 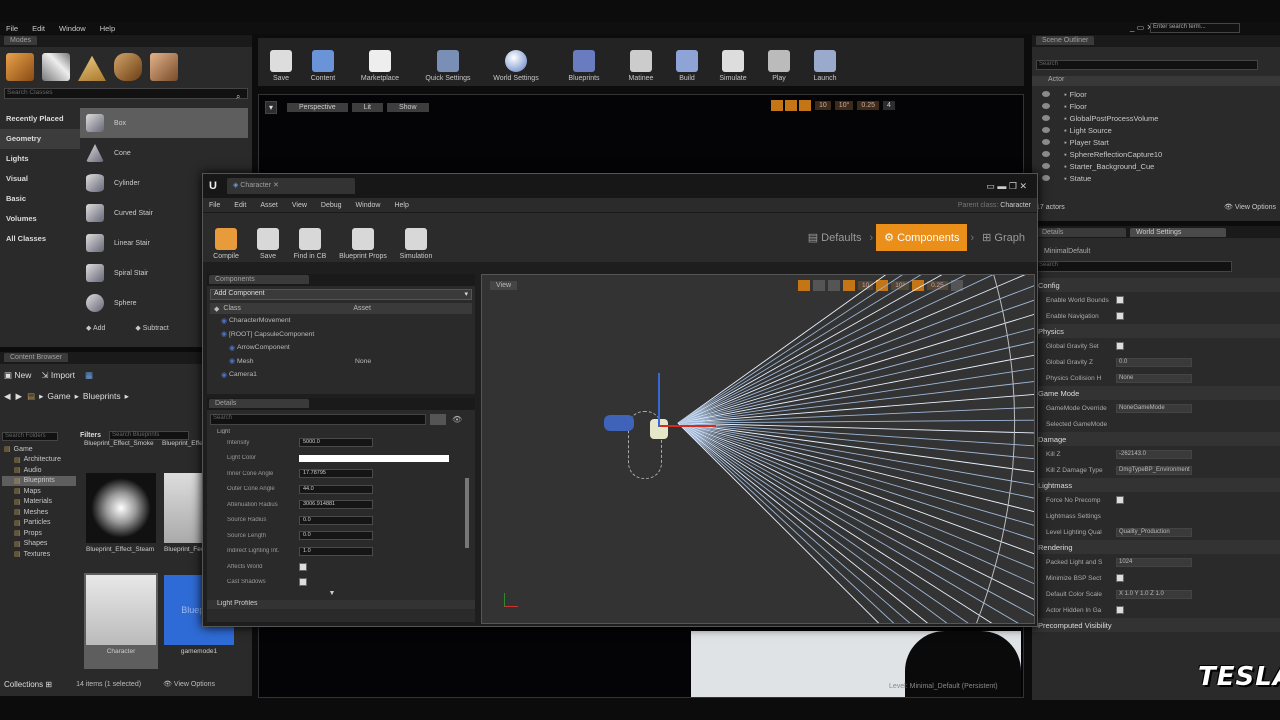 What do you see at coordinates (467, 513) in the screenshot?
I see `details-scrollbar` at bounding box center [467, 513].